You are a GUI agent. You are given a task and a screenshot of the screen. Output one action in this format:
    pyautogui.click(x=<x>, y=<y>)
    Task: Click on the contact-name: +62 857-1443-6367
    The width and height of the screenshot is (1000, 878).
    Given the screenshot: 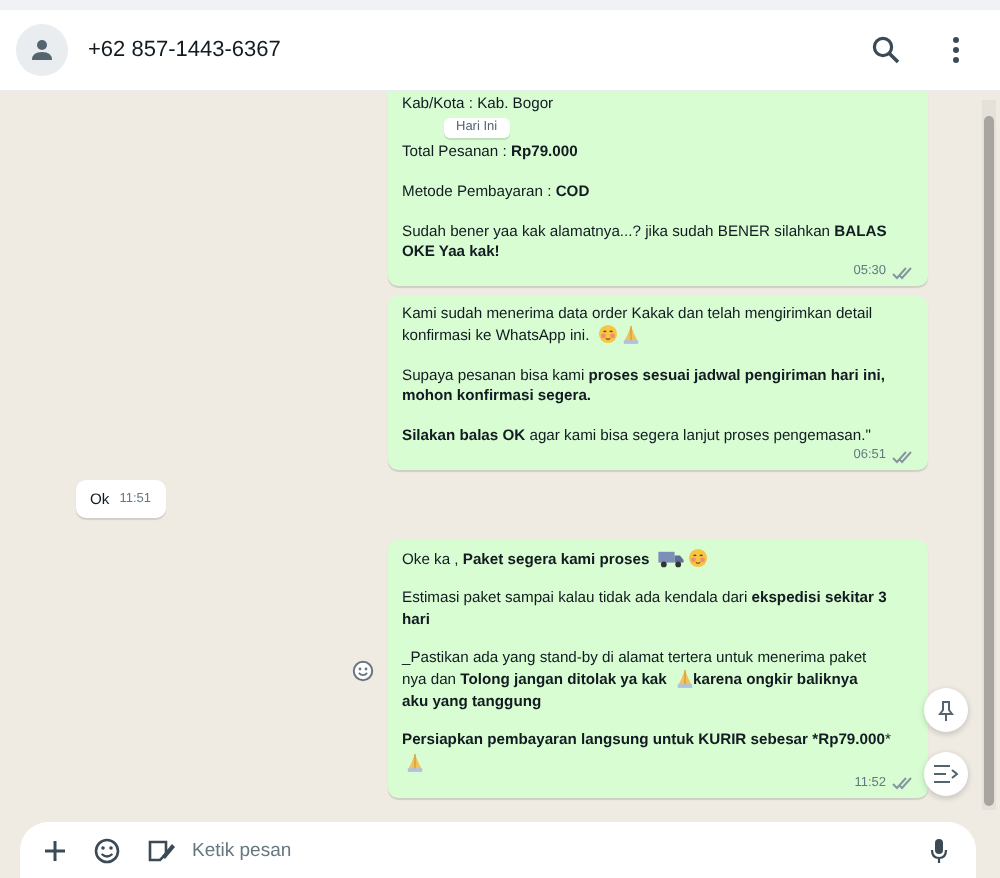 What is the action you would take?
    pyautogui.click(x=470, y=50)
    